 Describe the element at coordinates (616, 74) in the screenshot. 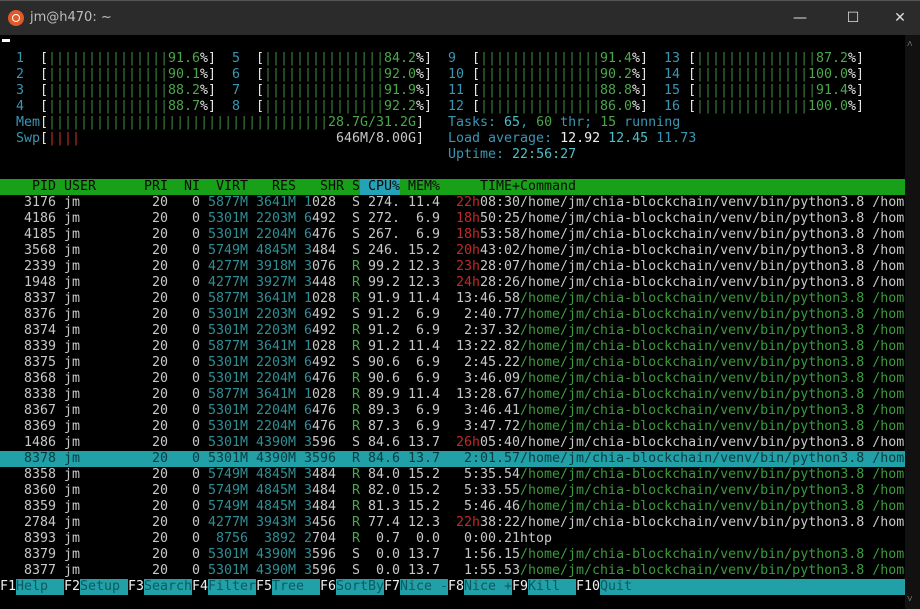

I see `cpu-percent: 90.2` at that location.